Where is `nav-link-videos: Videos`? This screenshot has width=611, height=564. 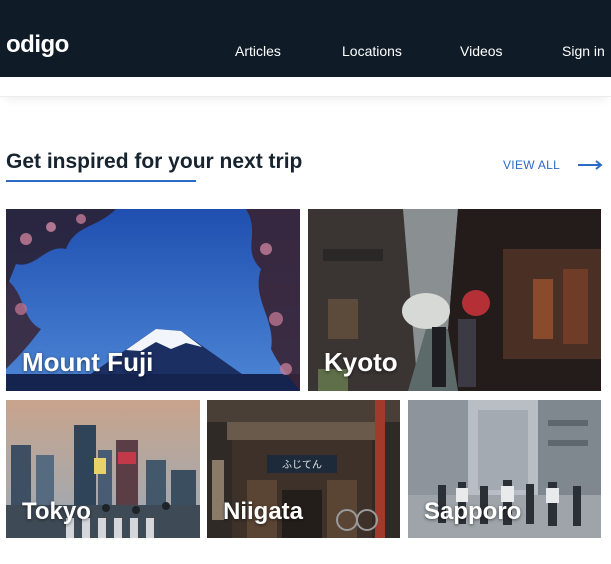 nav-link-videos: Videos is located at coordinates (481, 51).